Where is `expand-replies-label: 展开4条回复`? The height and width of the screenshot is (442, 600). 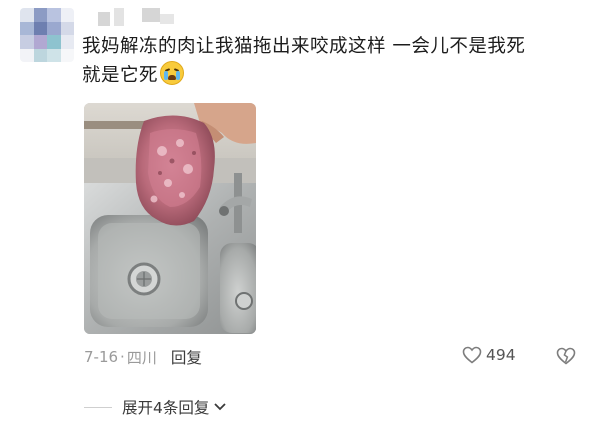 expand-replies-label: 展开4条回复 is located at coordinates (166, 408).